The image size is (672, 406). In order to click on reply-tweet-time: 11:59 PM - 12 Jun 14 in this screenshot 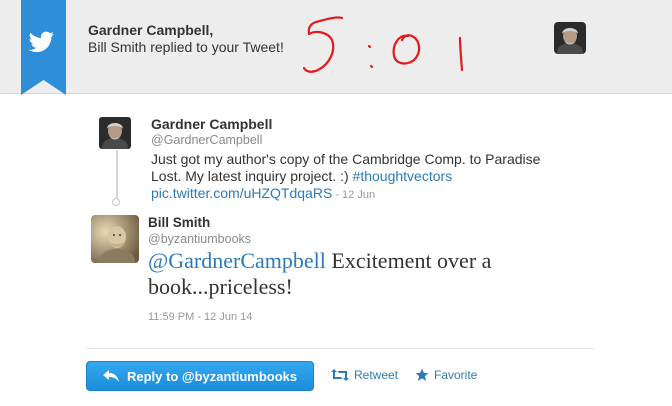, I will do `click(200, 317)`.